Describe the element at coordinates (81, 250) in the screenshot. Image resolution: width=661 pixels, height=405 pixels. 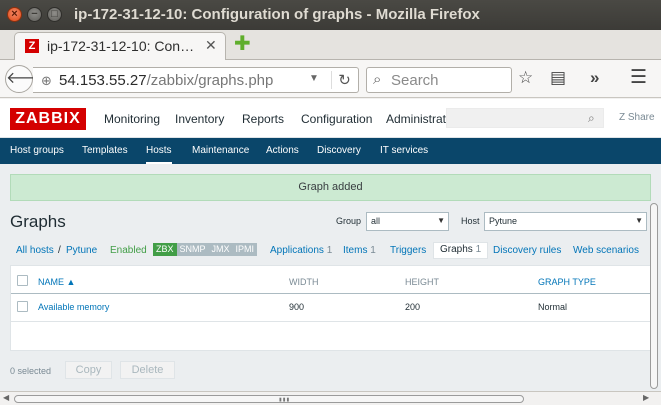
I see `host-link: Pytune` at that location.